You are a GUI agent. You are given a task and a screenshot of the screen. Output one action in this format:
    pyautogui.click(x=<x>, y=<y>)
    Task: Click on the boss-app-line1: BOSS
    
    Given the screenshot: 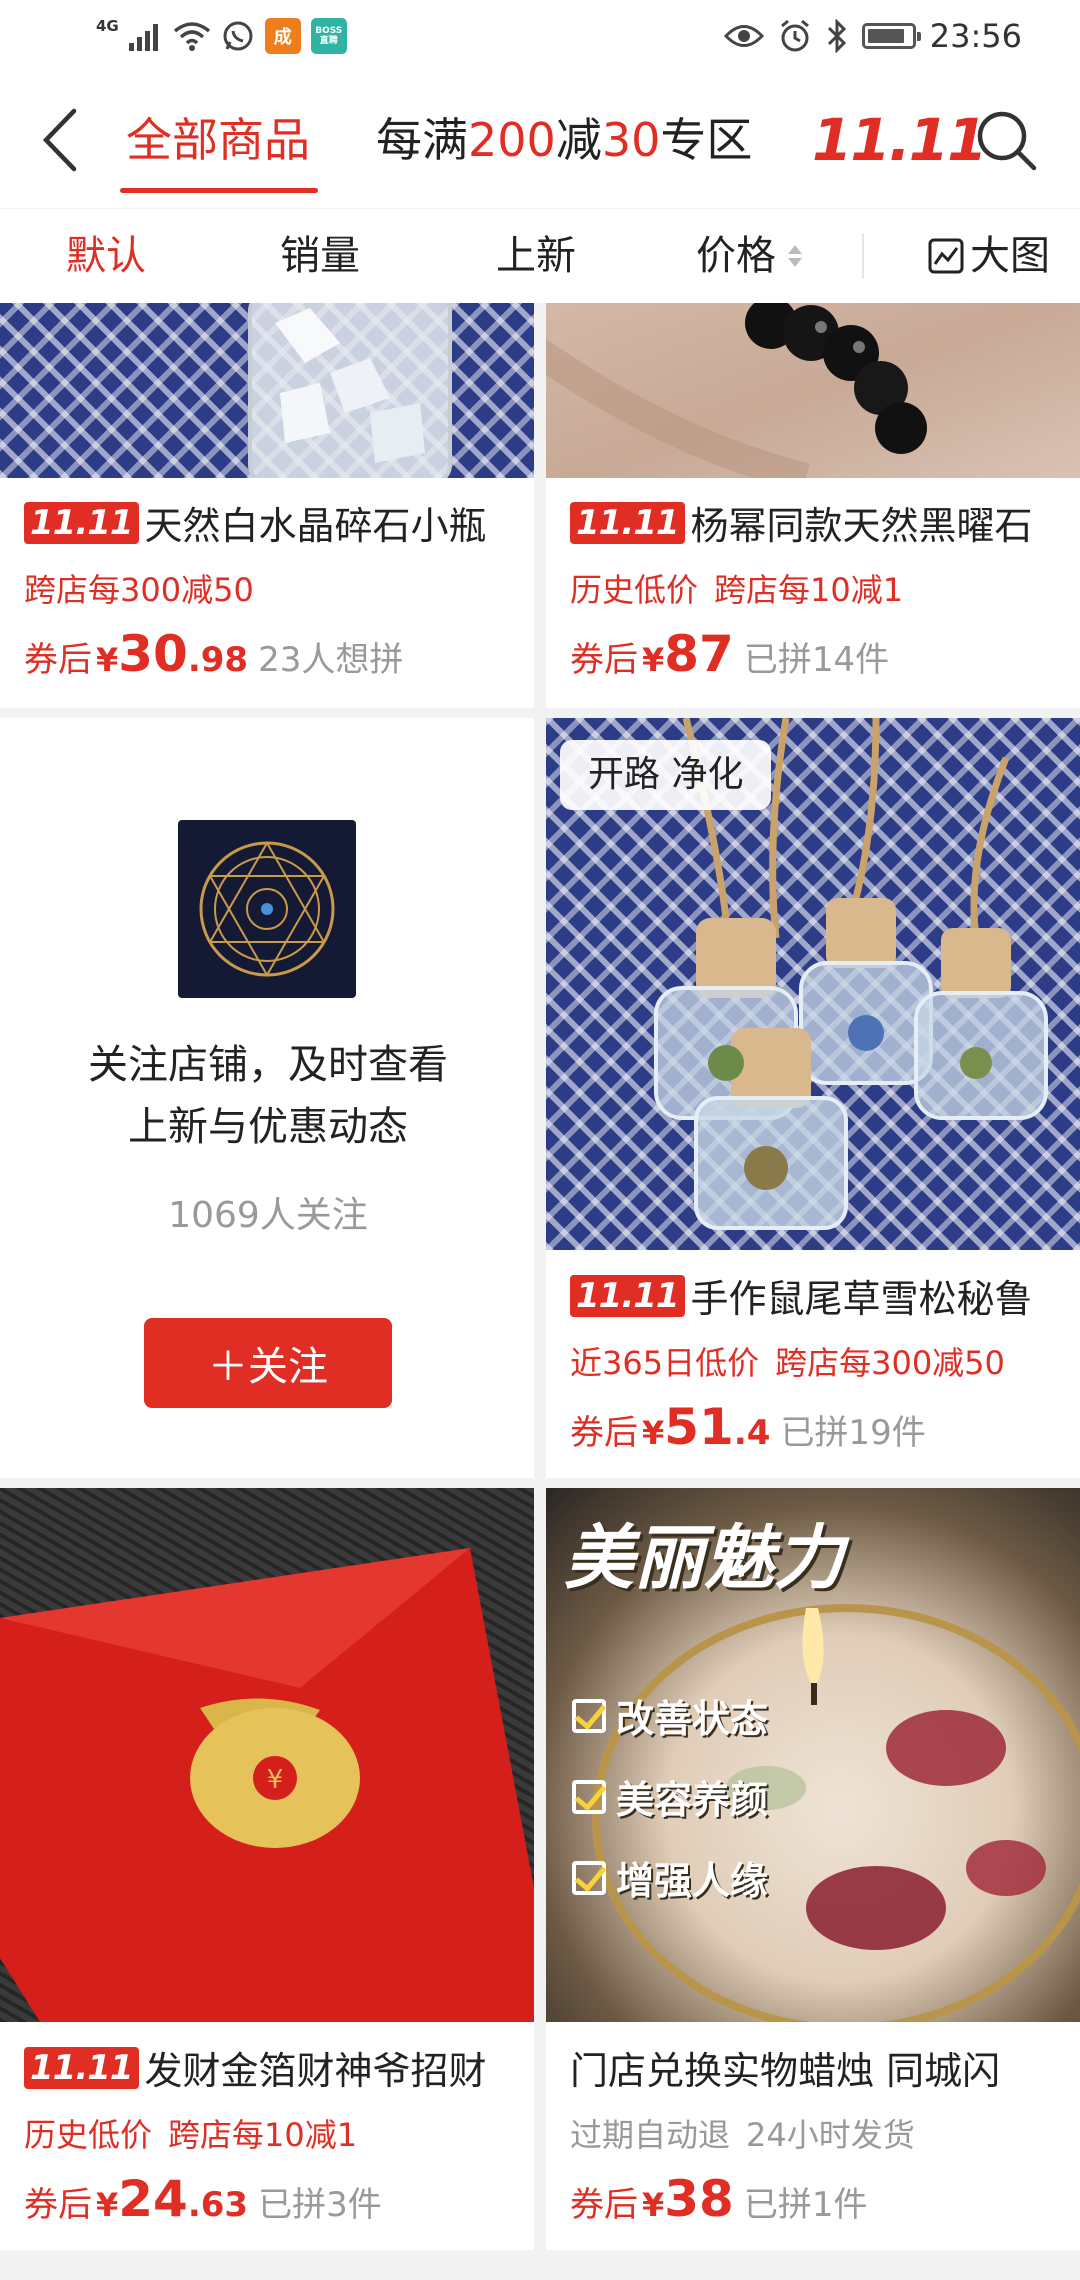 What is the action you would take?
    pyautogui.click(x=329, y=31)
    